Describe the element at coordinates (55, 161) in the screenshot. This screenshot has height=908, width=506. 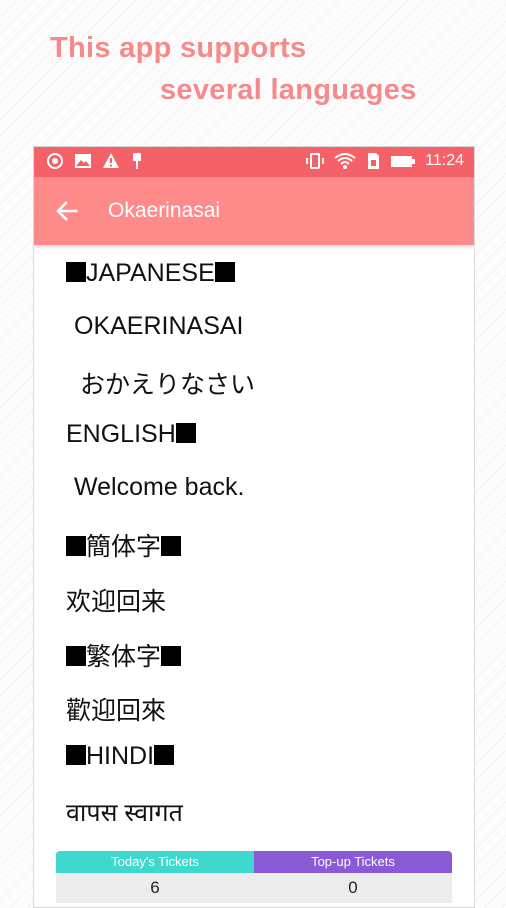
I see `app-notification-icon` at that location.